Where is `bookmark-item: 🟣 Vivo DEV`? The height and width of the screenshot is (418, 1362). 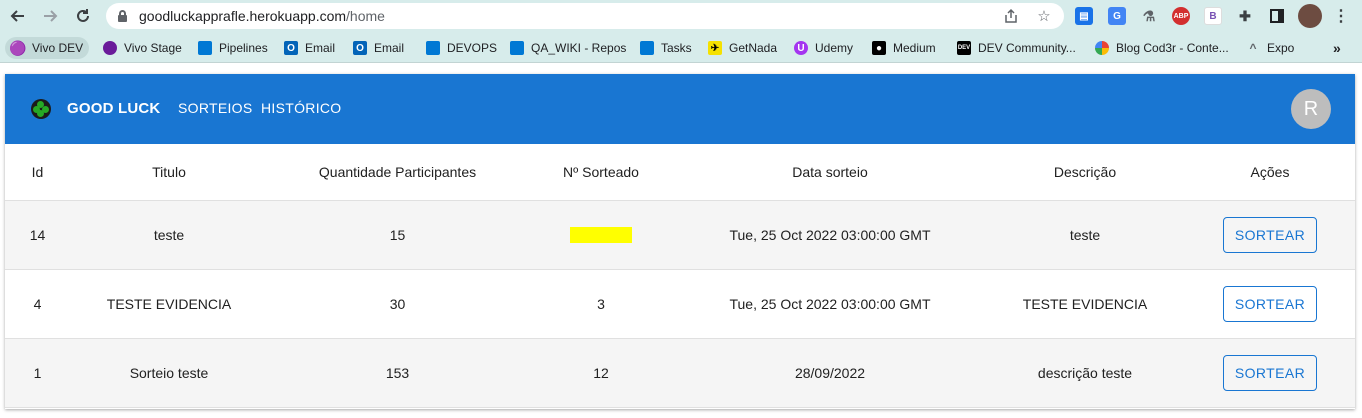
bookmark-item: 🟣 Vivo DEV is located at coordinates (47, 48).